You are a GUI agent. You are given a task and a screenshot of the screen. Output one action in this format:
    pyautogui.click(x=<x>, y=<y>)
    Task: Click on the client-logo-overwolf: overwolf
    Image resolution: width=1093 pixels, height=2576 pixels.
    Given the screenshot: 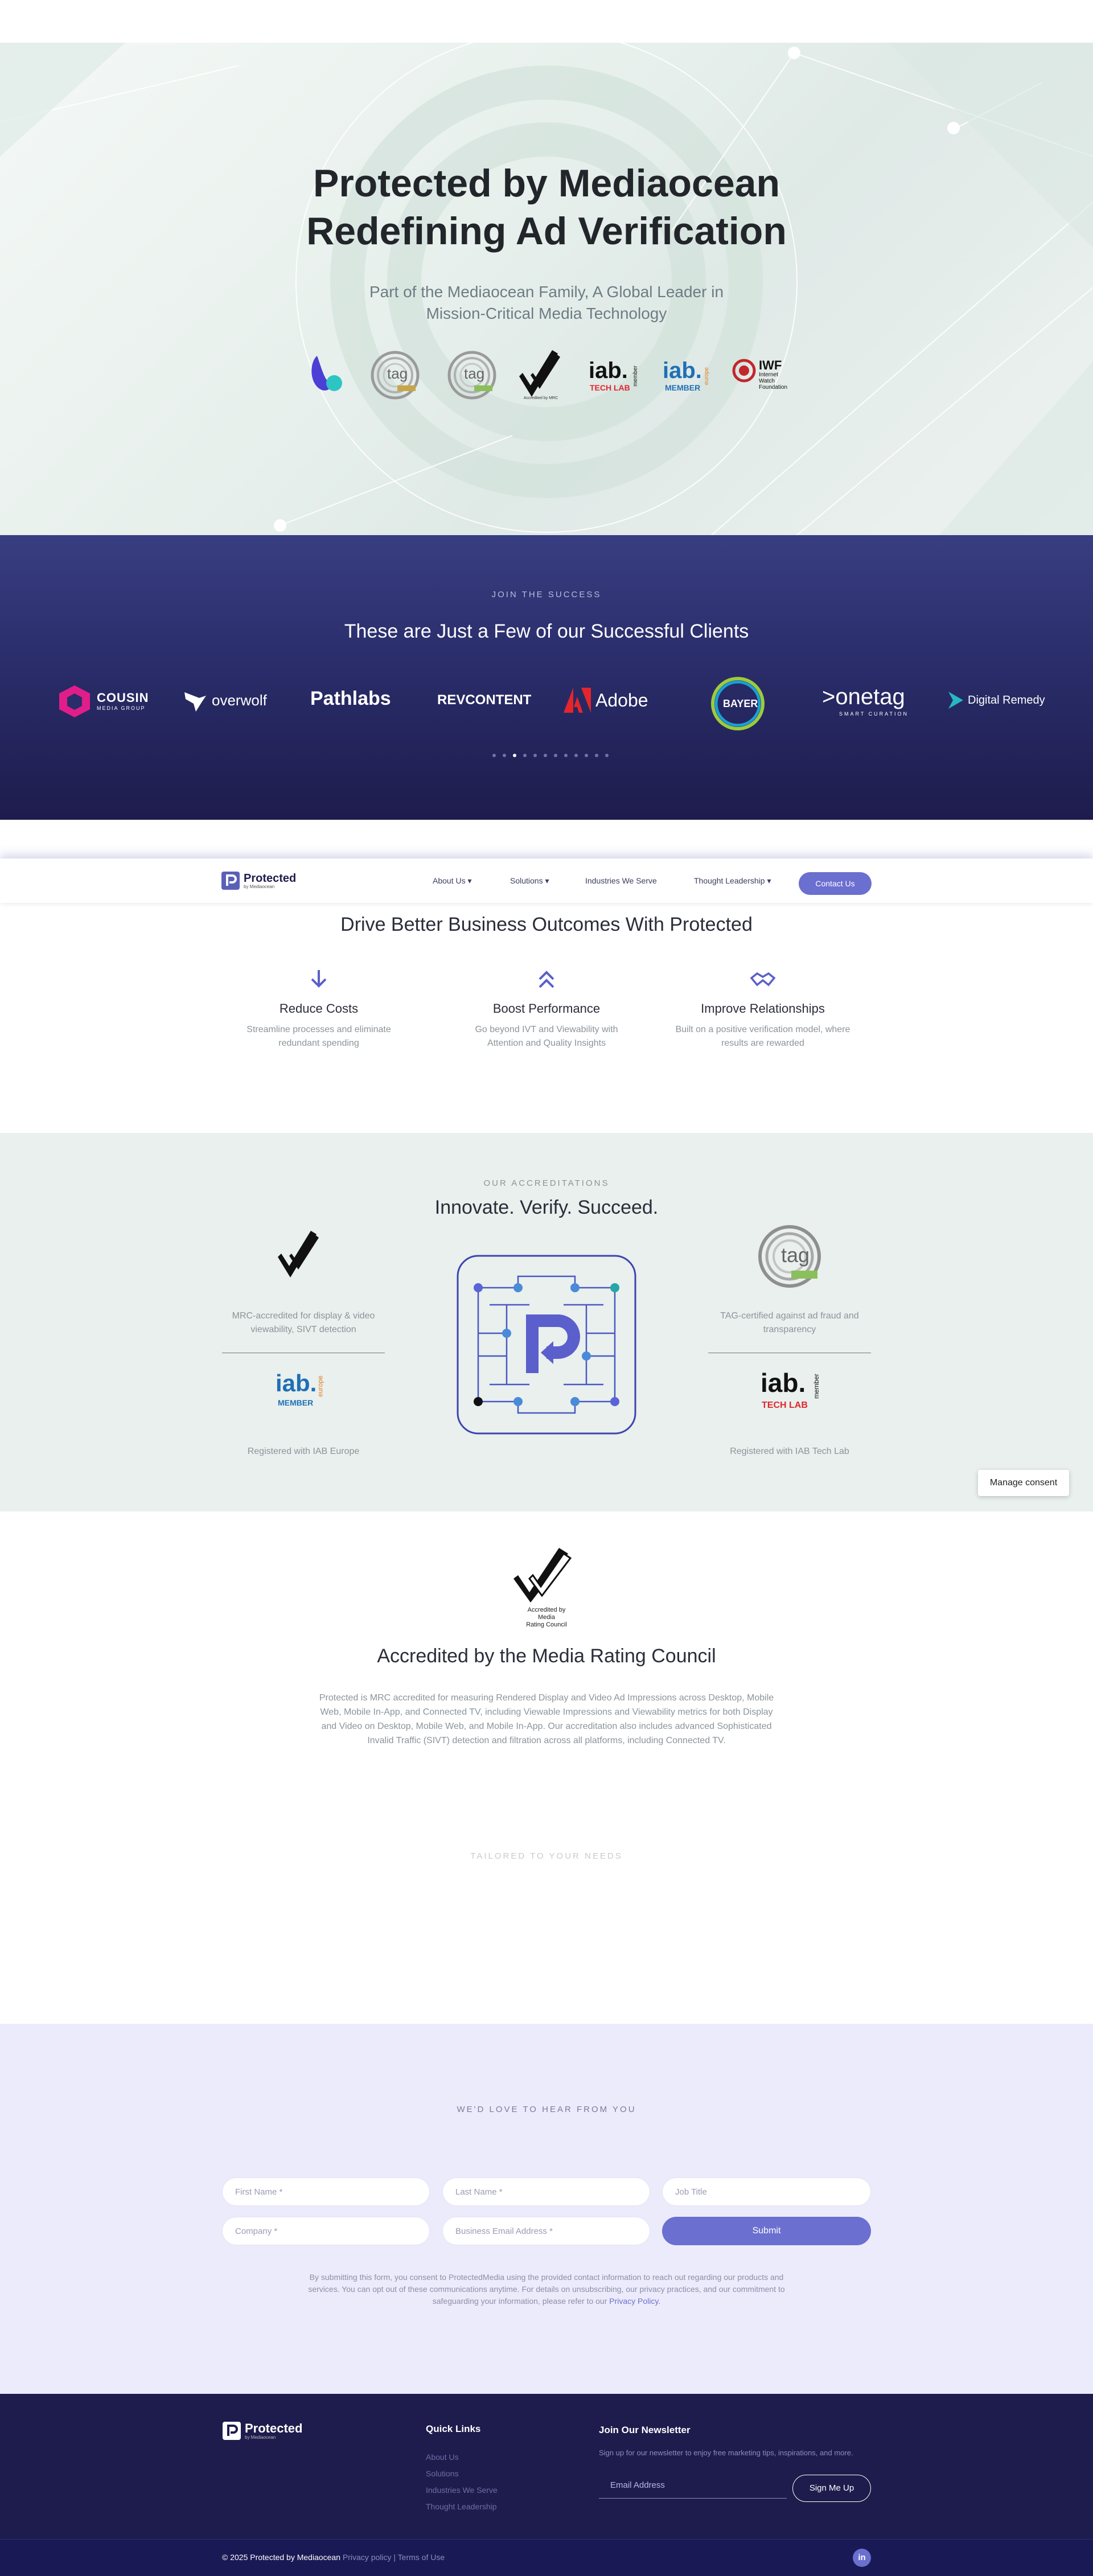 What is the action you would take?
    pyautogui.click(x=224, y=700)
    